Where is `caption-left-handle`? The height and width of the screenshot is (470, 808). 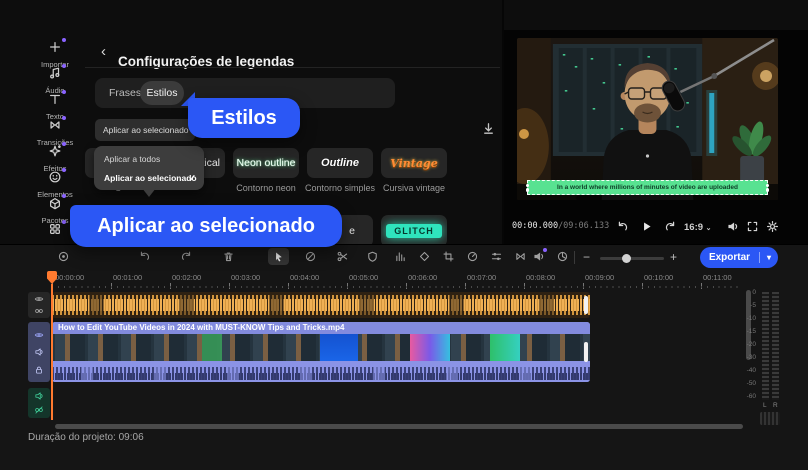
caption-left-handle is located at coordinates (527, 187).